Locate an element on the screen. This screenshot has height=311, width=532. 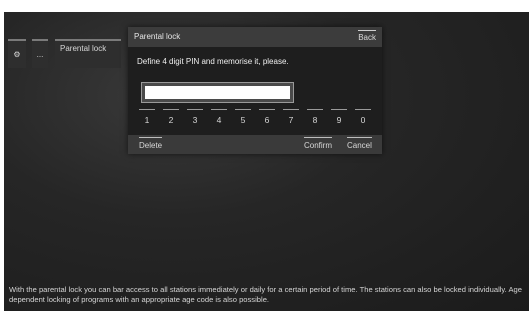
digit-key-2: 2 is located at coordinates (171, 117).